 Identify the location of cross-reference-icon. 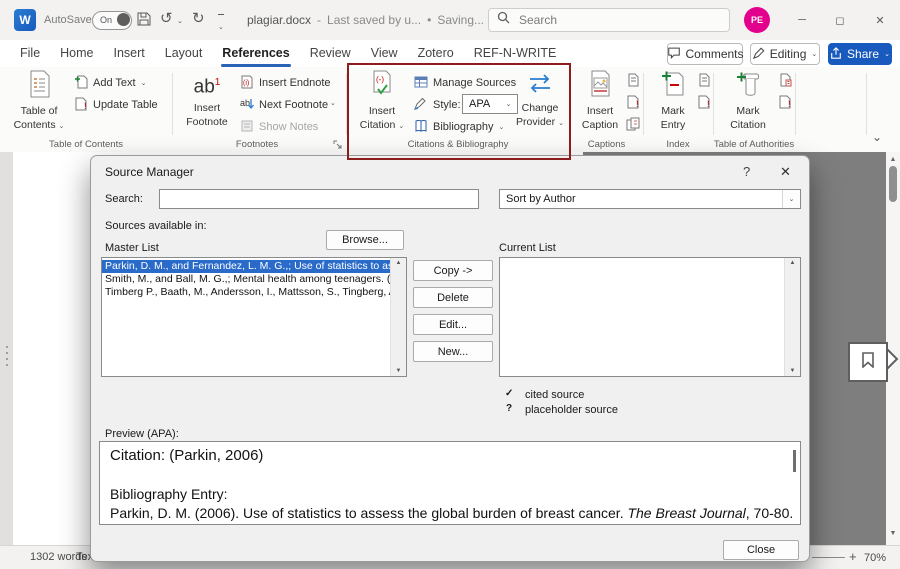
(633, 126).